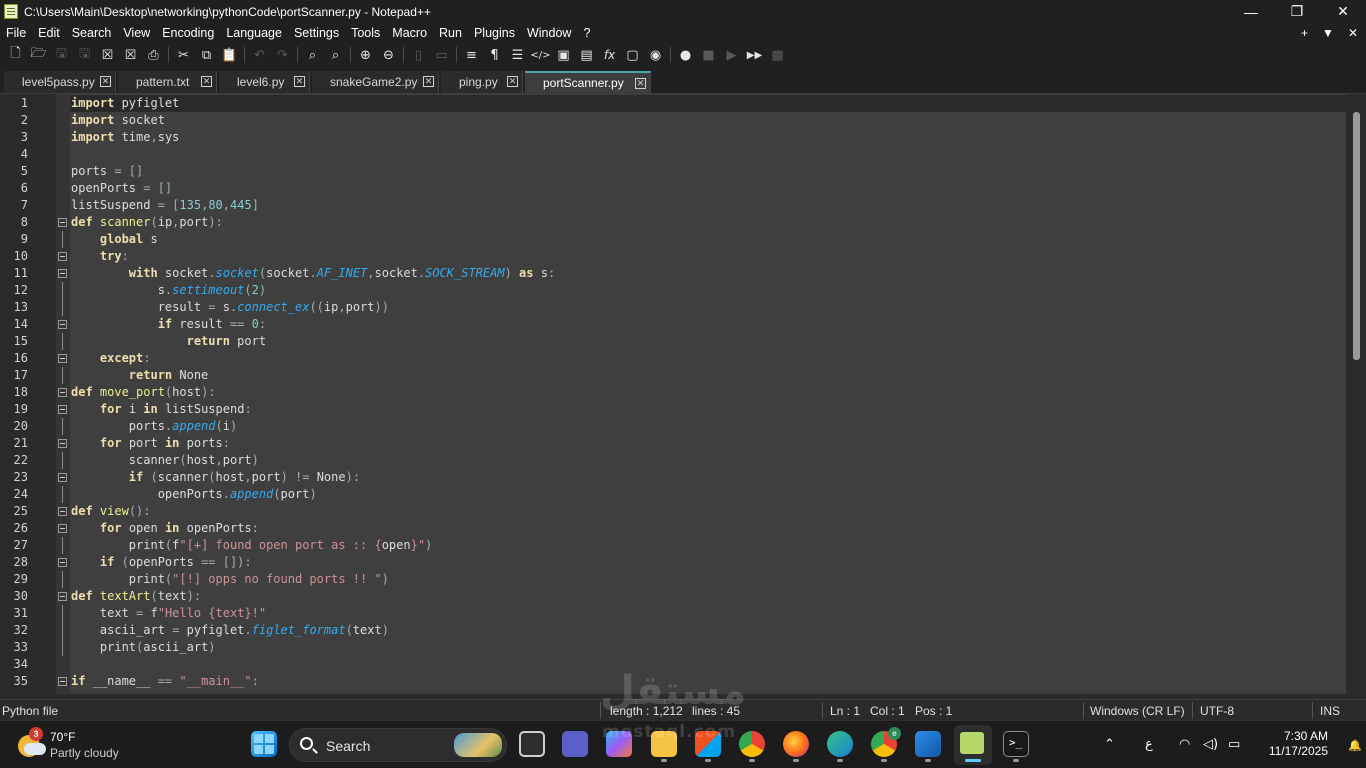 The height and width of the screenshot is (768, 1366). Describe the element at coordinates (38, 55) in the screenshot. I see `open-file-icon: 🗁` at that location.